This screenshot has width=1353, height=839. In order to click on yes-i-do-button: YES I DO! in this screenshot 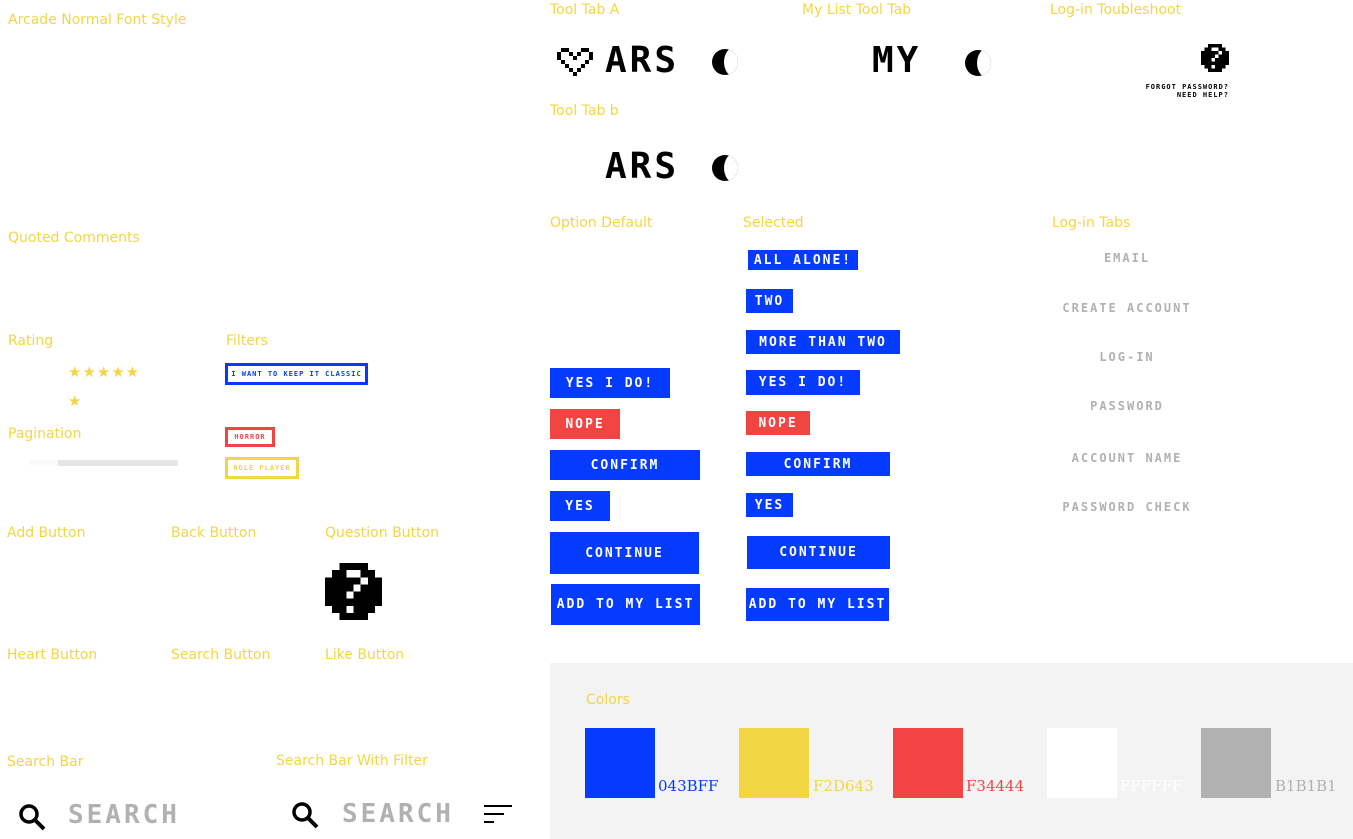, I will do `click(610, 383)`.